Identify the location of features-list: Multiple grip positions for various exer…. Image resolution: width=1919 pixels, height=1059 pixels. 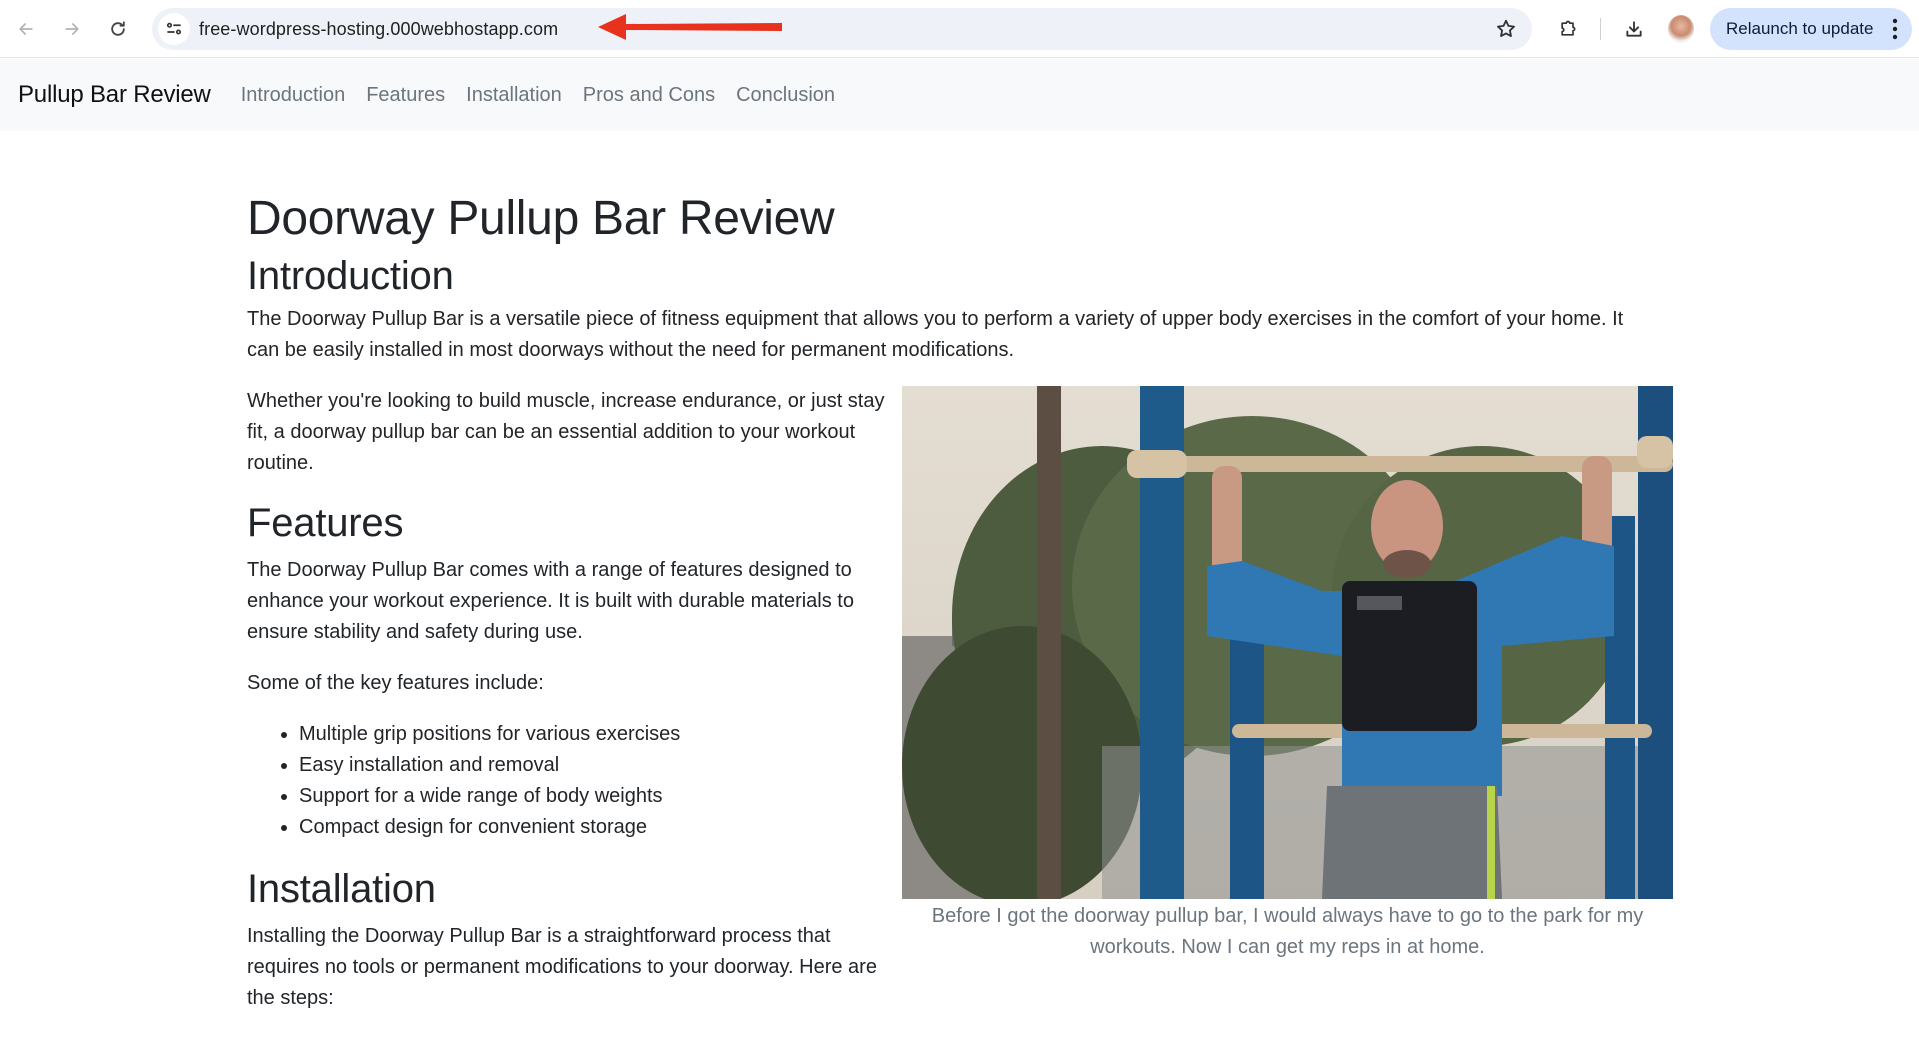
(567, 781).